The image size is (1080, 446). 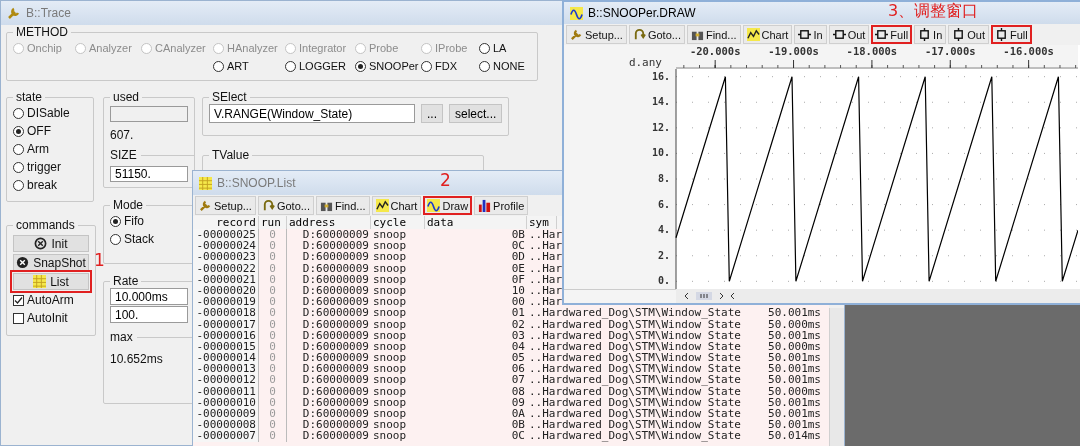 I want to click on grid-icon, so click(x=40, y=281).